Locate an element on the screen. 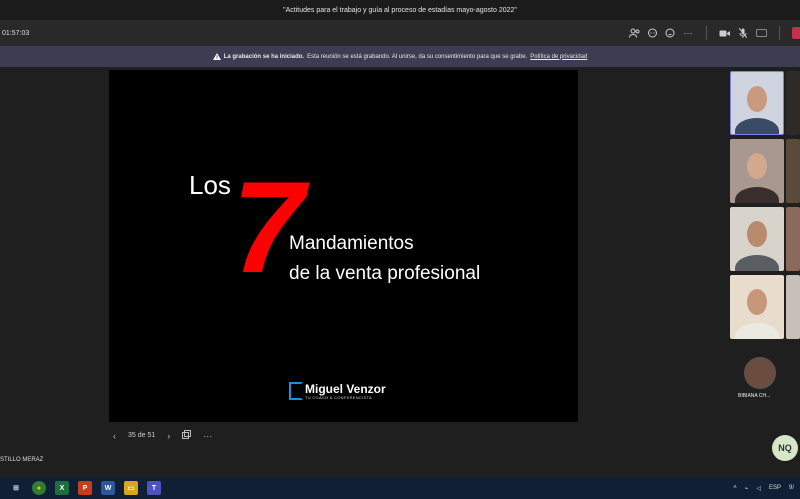  excel-icon: X is located at coordinates (62, 488).